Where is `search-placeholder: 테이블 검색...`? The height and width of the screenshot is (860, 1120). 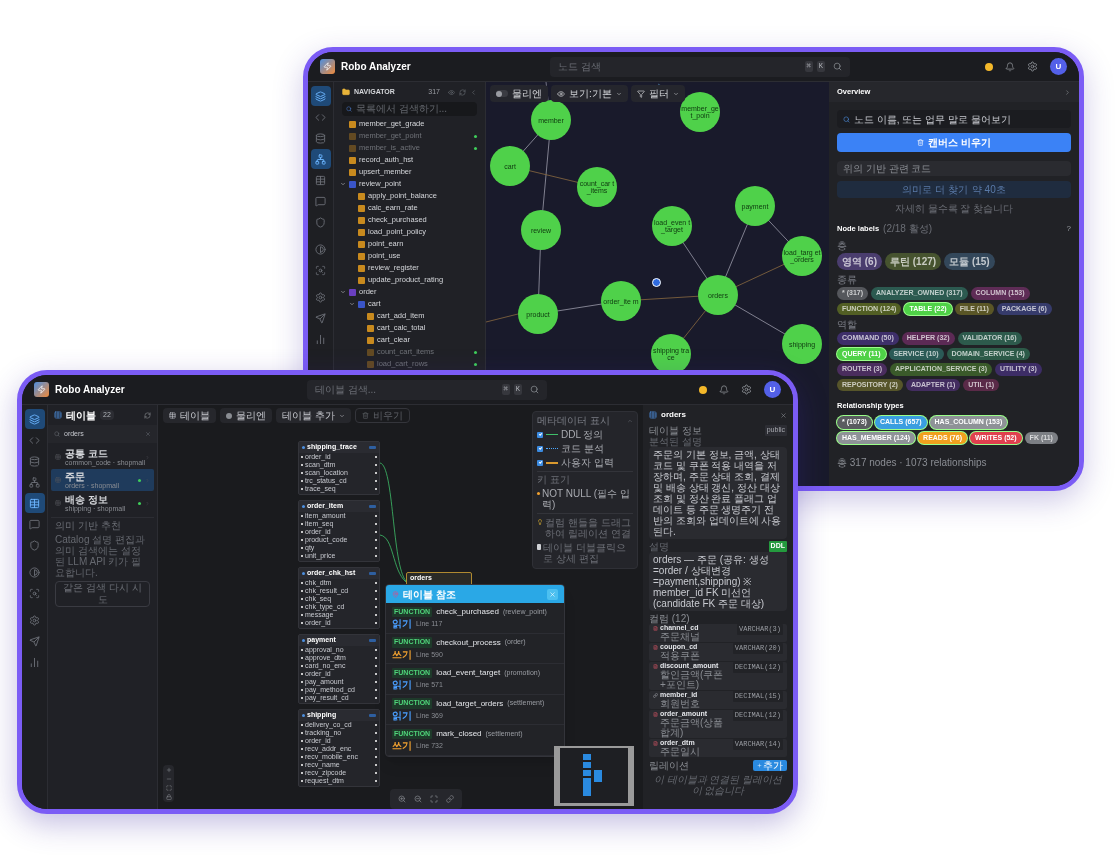 search-placeholder: 테이블 검색... is located at coordinates (346, 390).